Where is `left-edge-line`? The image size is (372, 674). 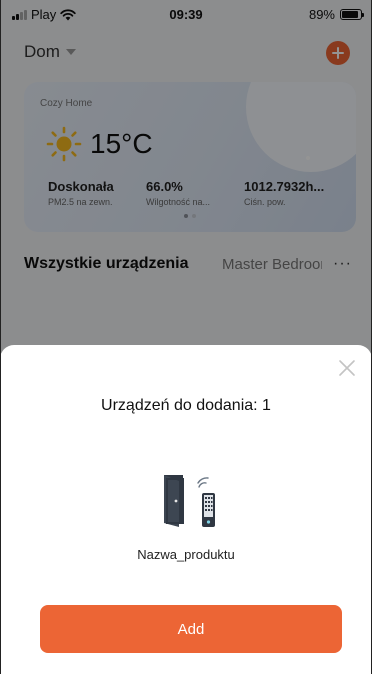 left-edge-line is located at coordinates (0, 337).